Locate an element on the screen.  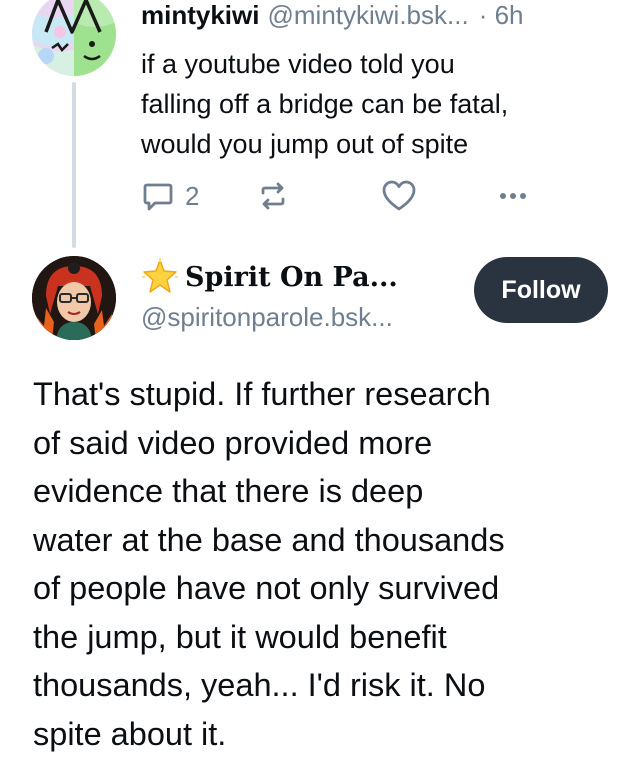
repost-button is located at coordinates (273, 196).